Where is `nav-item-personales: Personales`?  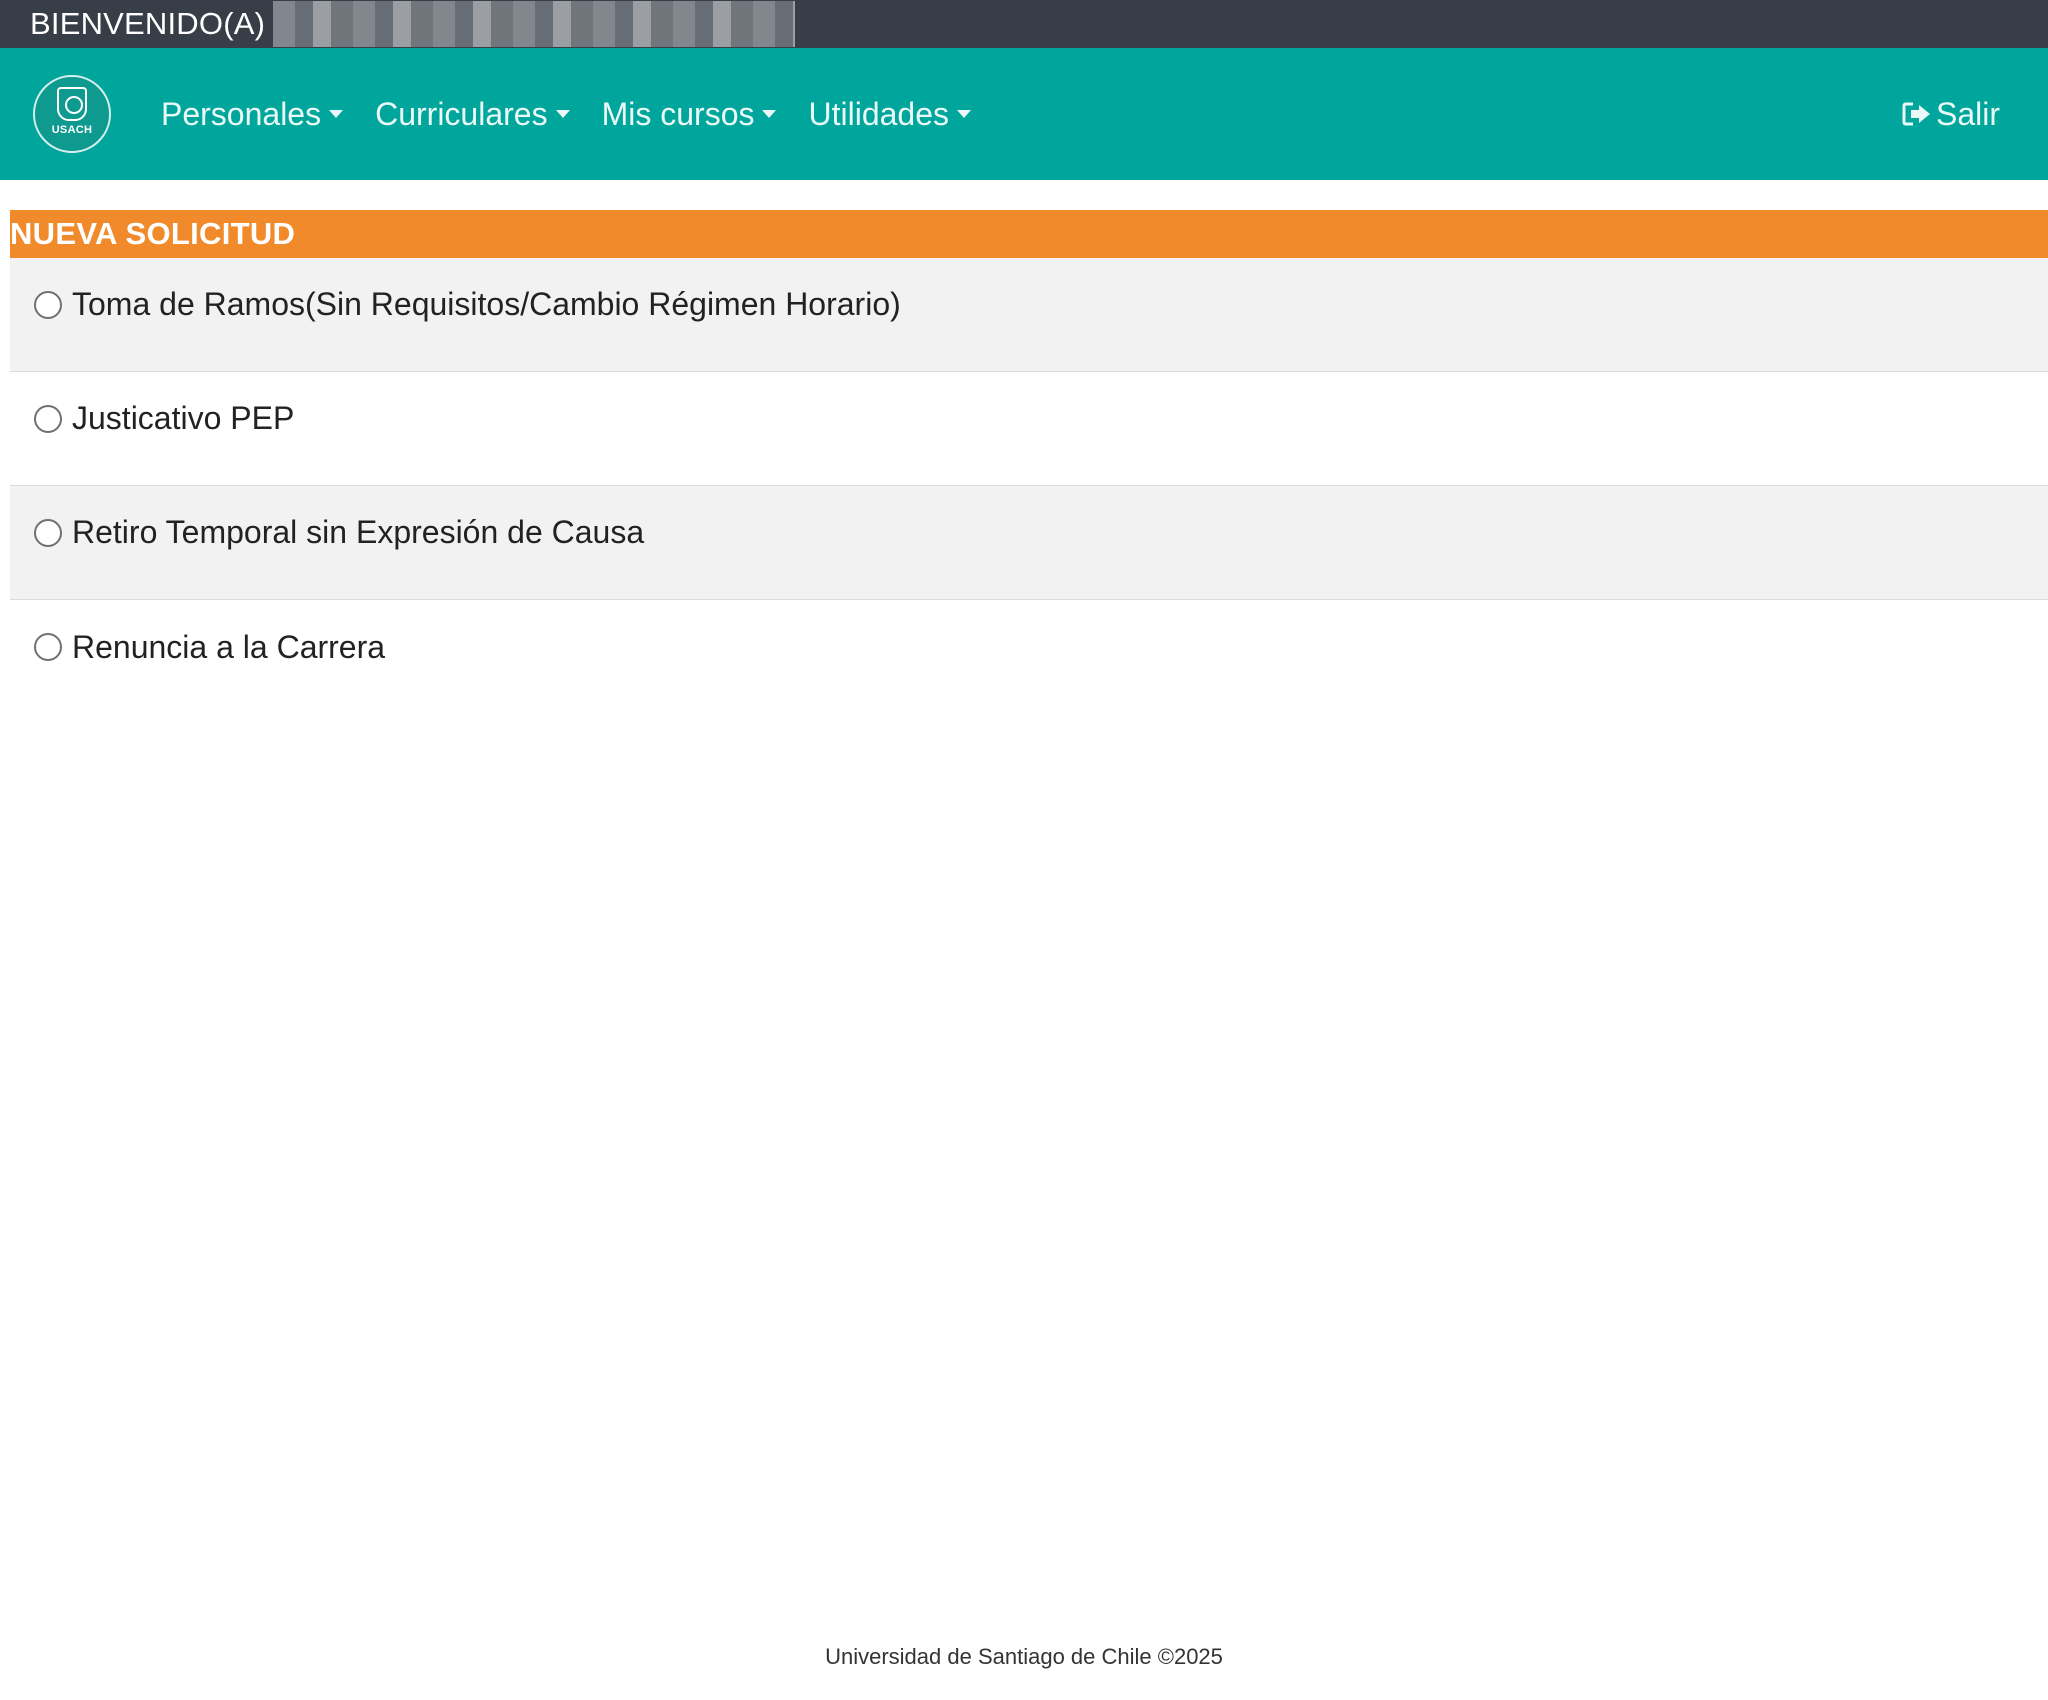
nav-item-personales: Personales is located at coordinates (252, 114).